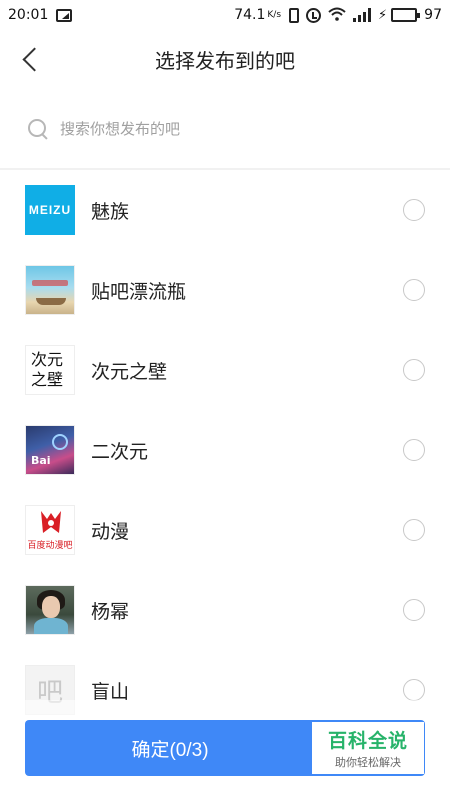 The image size is (450, 800). I want to click on meizu-bar-avatar: MEIZU, so click(50, 210).